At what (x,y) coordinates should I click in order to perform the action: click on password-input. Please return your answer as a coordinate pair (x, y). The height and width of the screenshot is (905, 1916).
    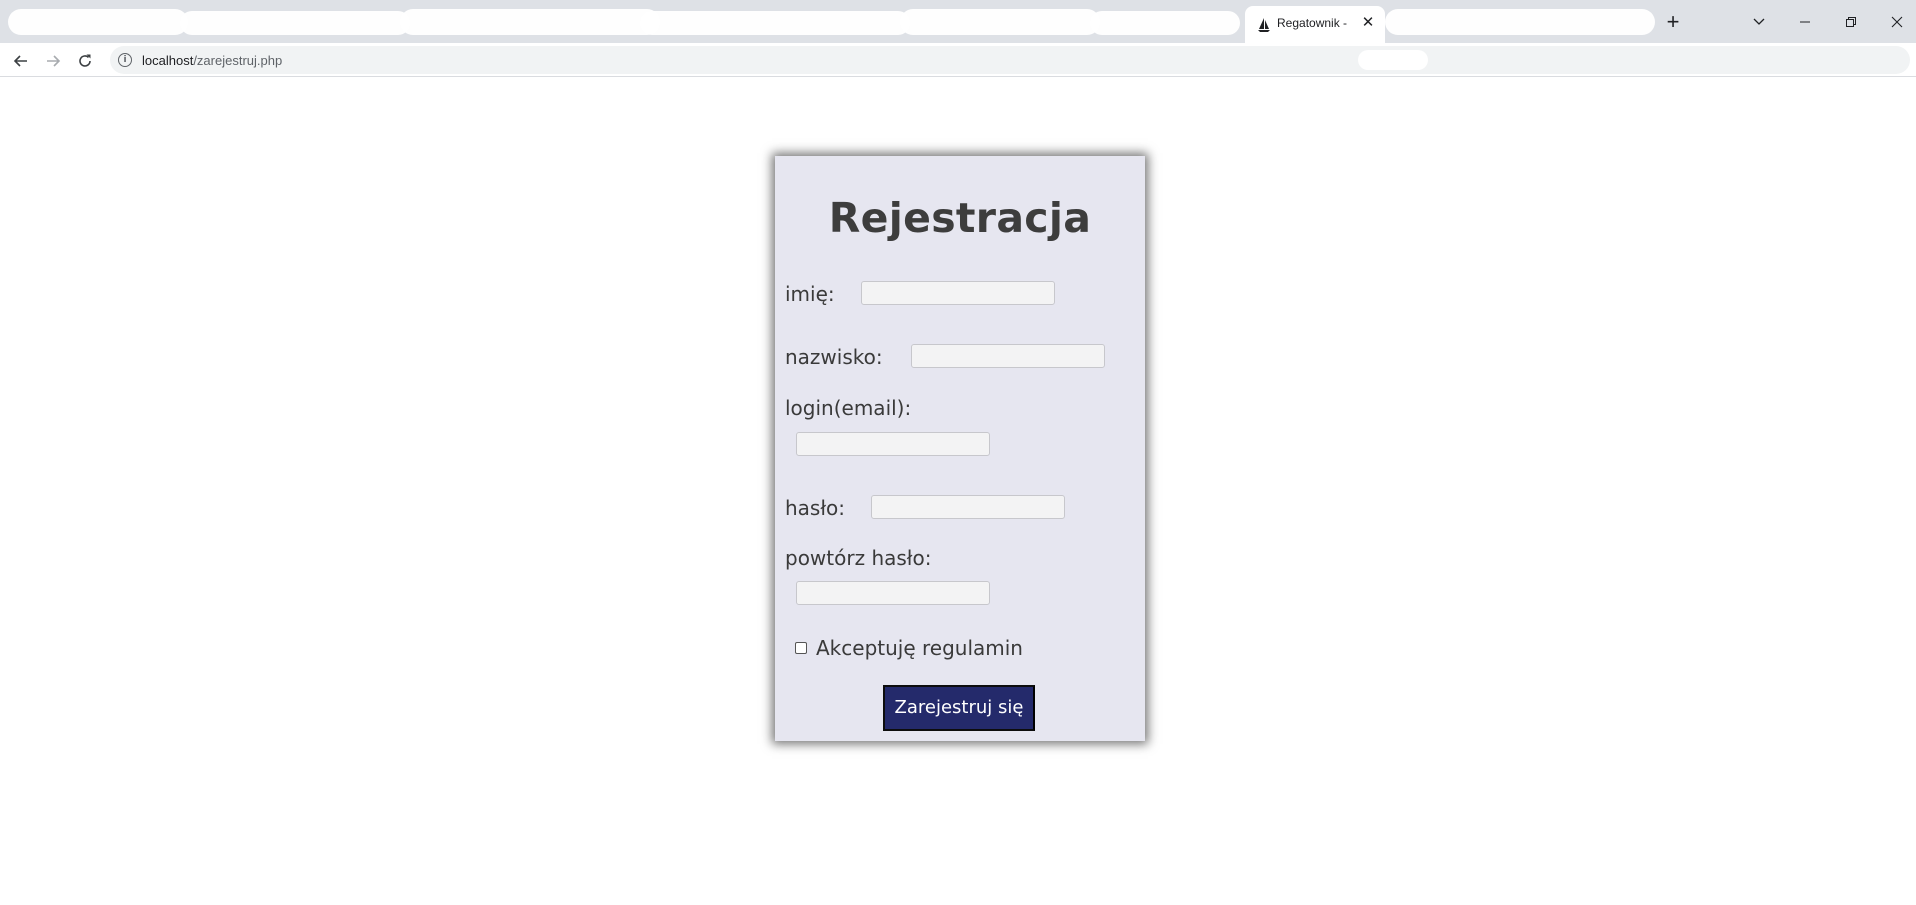
    Looking at the image, I should click on (968, 507).